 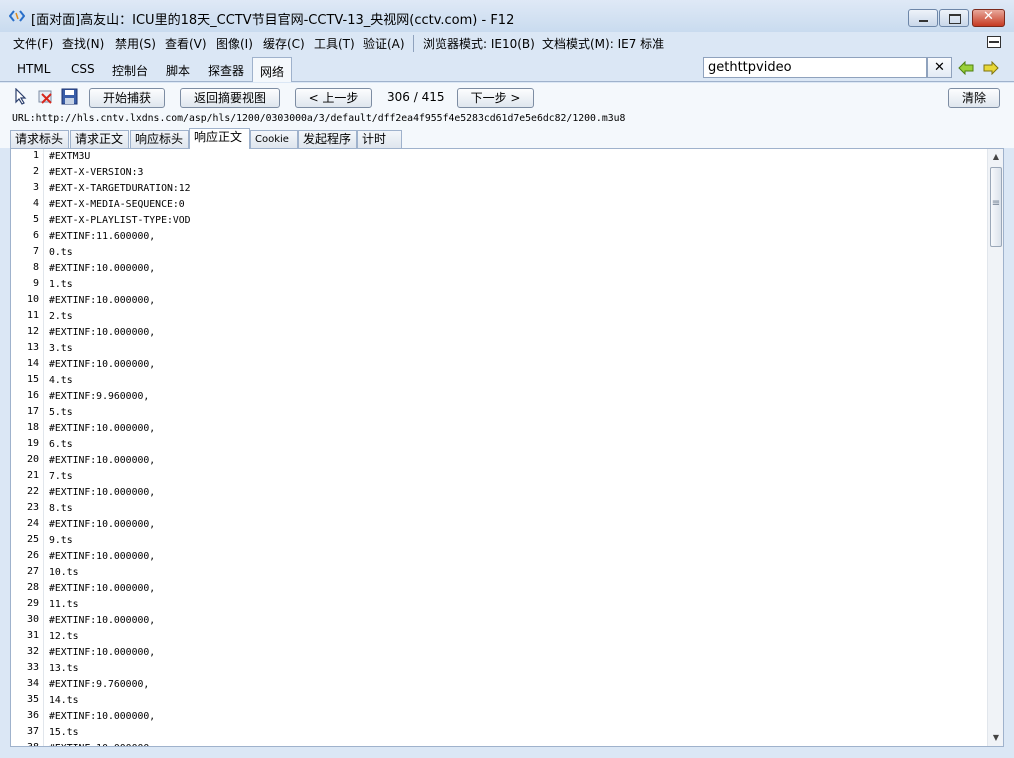 What do you see at coordinates (127, 98) in the screenshot?
I see `start-capture-button: 开始捕获` at bounding box center [127, 98].